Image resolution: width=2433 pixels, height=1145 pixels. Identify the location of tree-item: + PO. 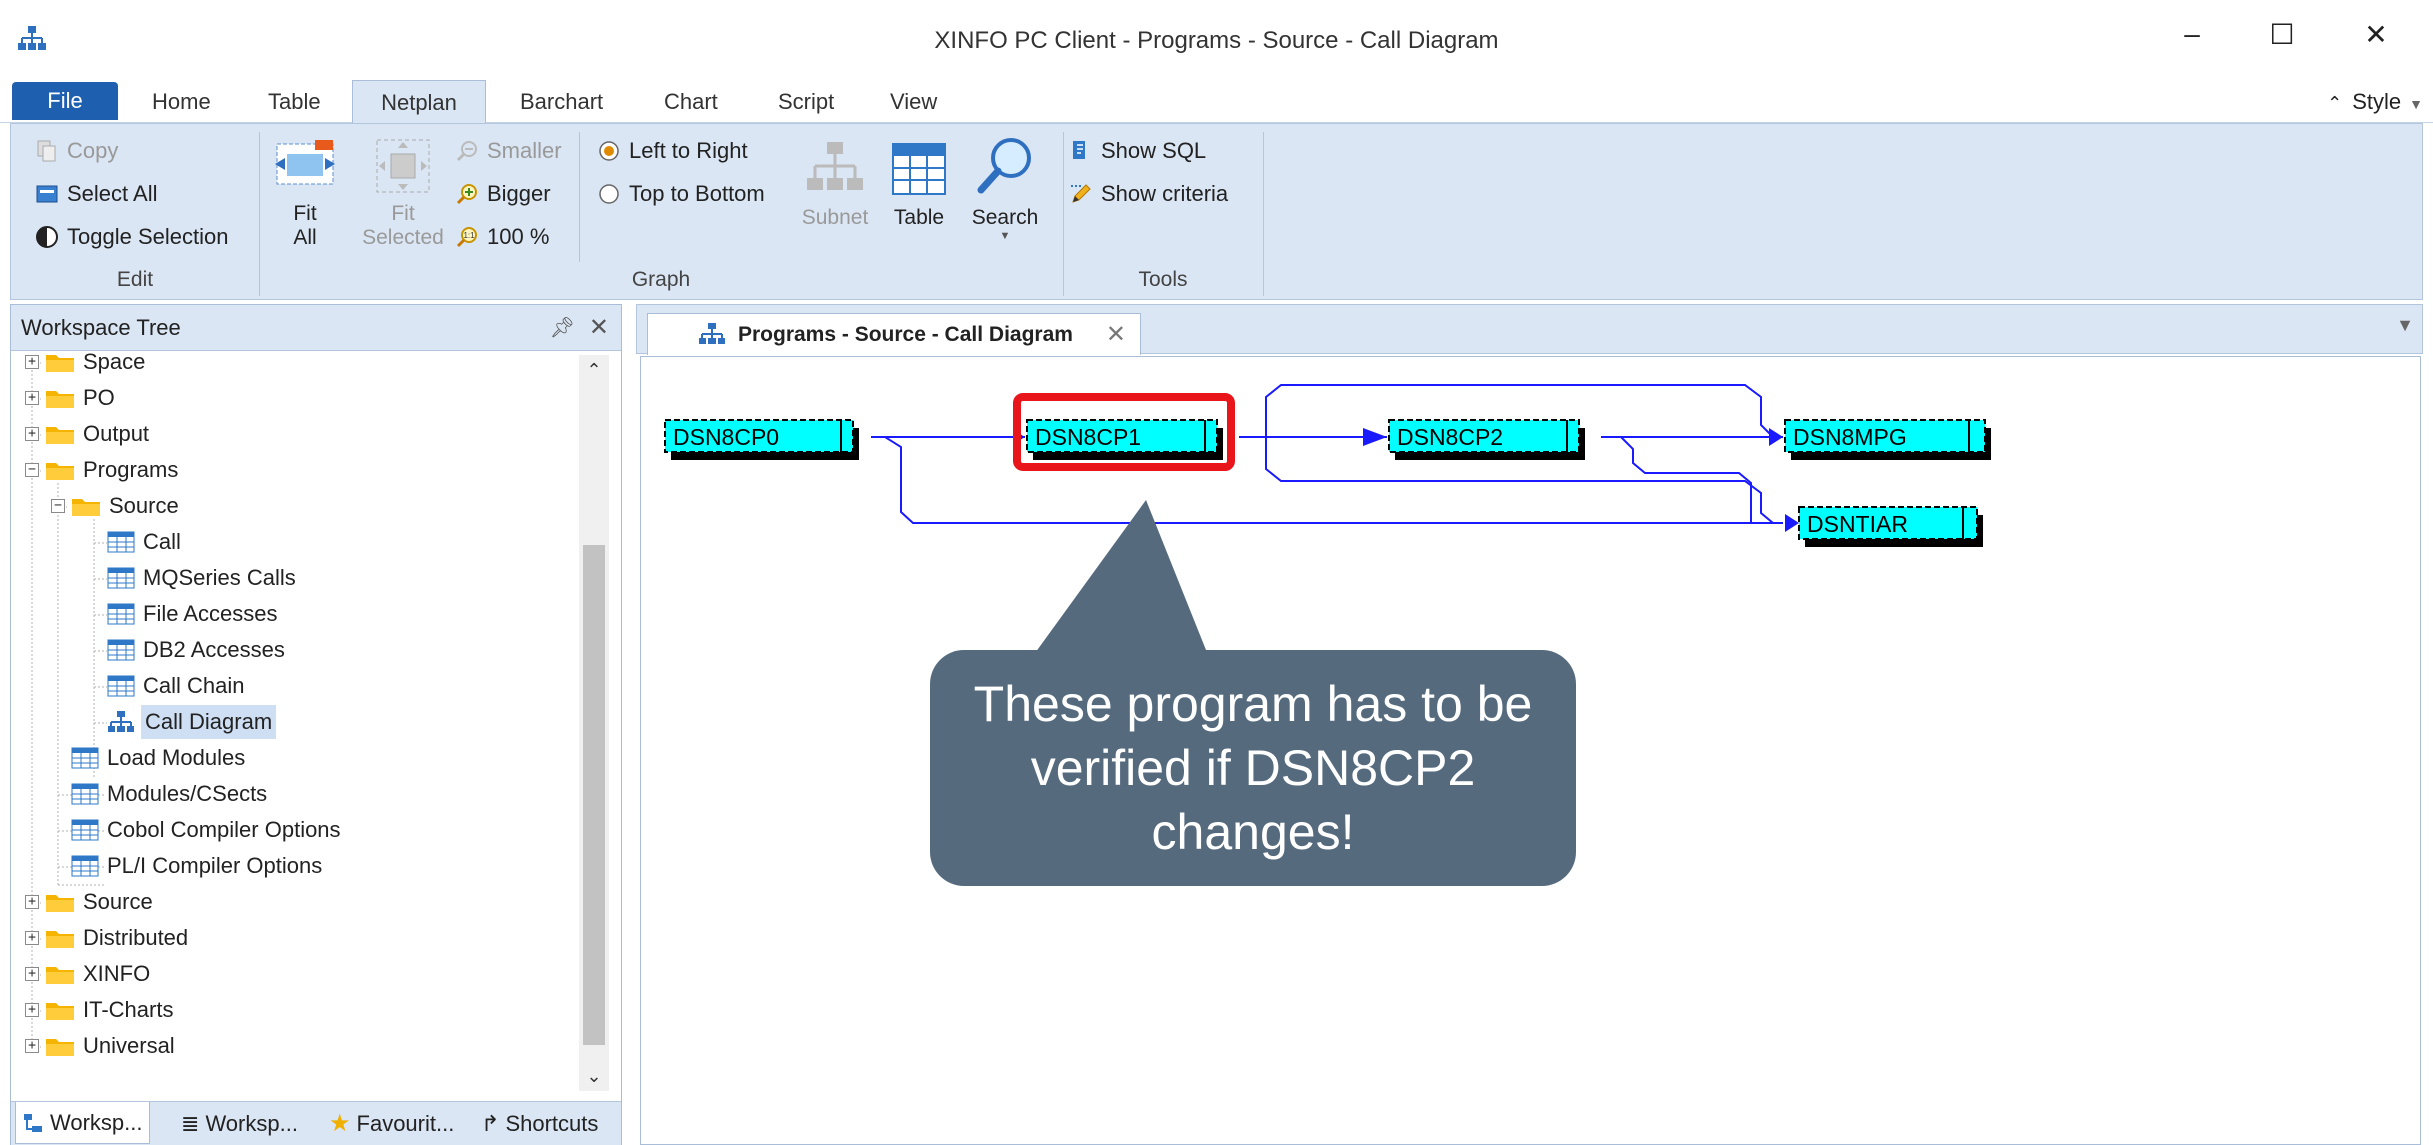
(70, 398).